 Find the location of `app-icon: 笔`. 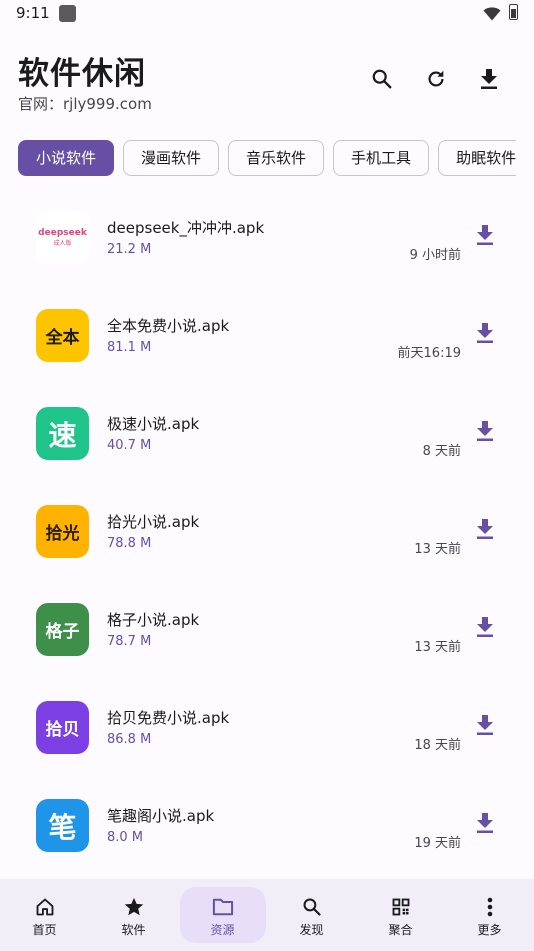

app-icon: 笔 is located at coordinates (62, 825).